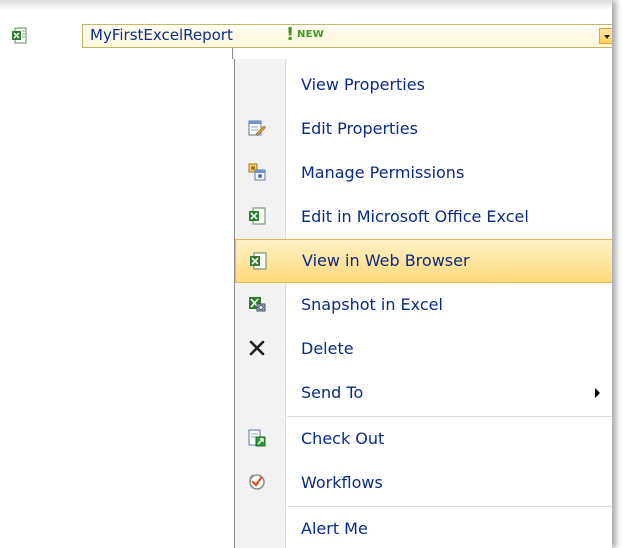 The height and width of the screenshot is (548, 622). Describe the element at coordinates (19, 35) in the screenshot. I see `excel-file-icon` at that location.